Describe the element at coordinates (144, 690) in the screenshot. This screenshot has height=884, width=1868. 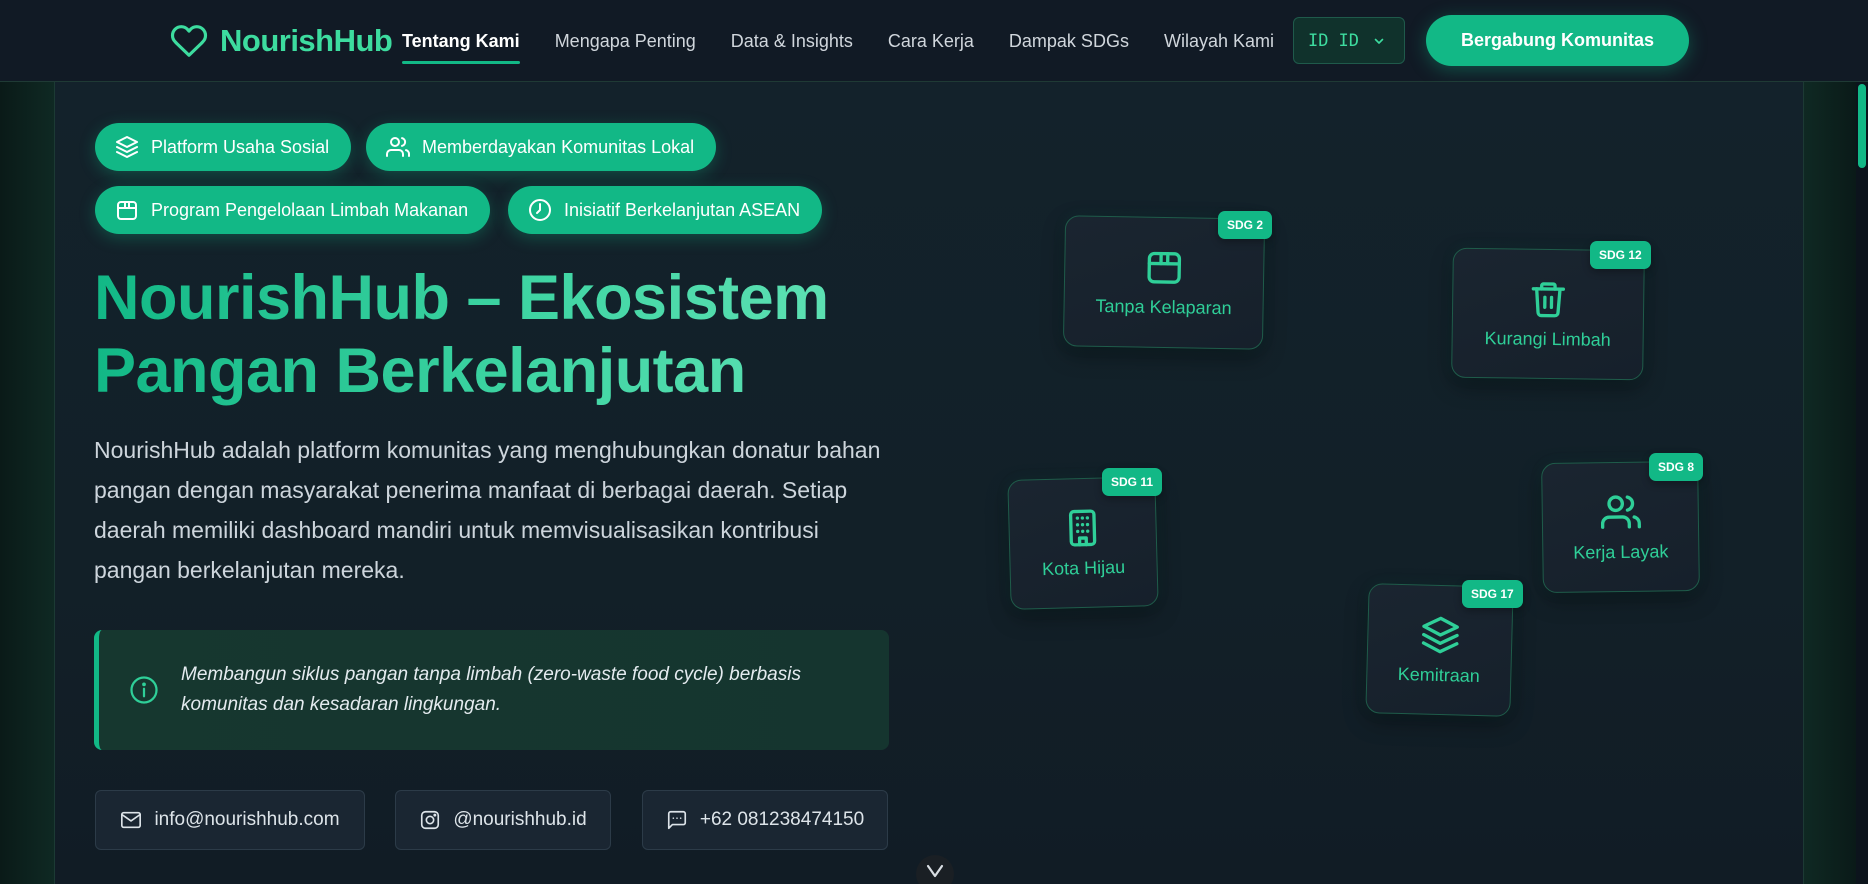
I see `info-icon` at that location.